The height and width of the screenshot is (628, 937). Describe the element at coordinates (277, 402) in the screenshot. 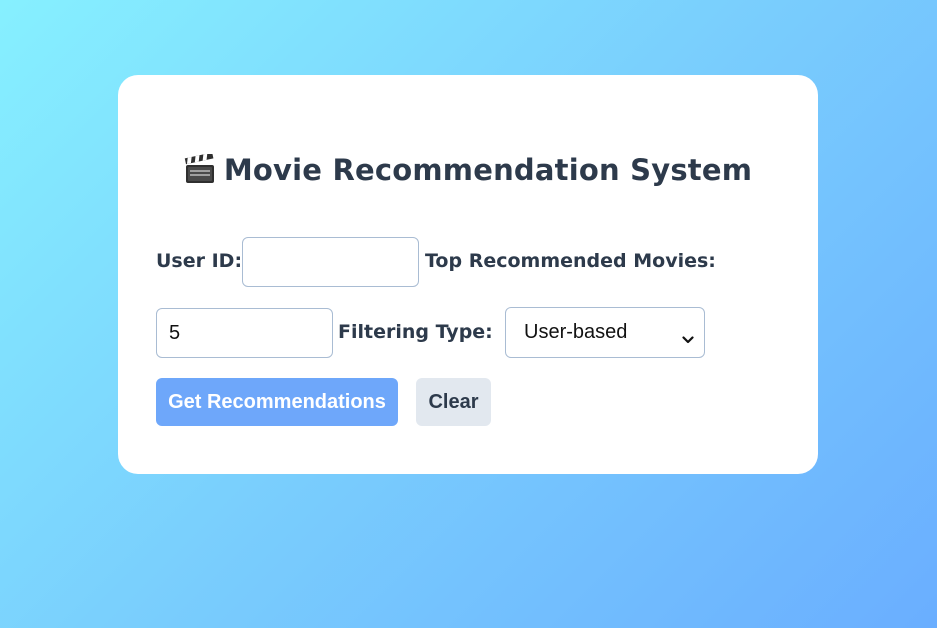

I see `get-recommendations-button: Get Recommendations` at that location.